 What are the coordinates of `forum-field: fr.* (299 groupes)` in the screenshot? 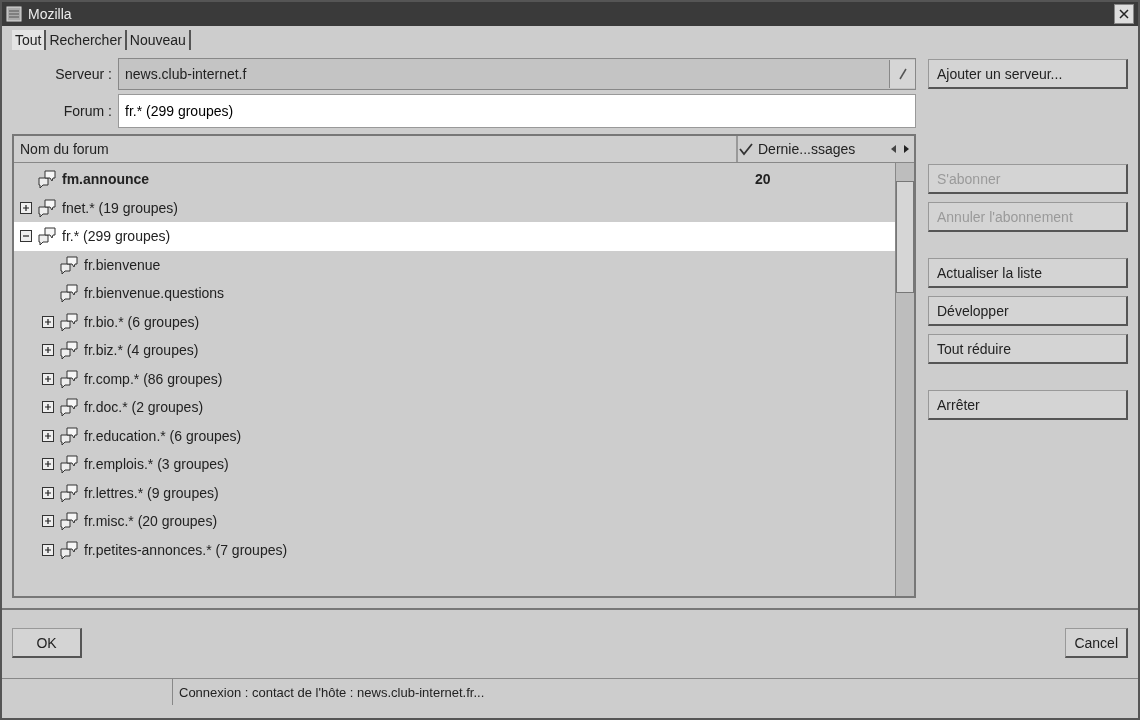 It's located at (517, 111).